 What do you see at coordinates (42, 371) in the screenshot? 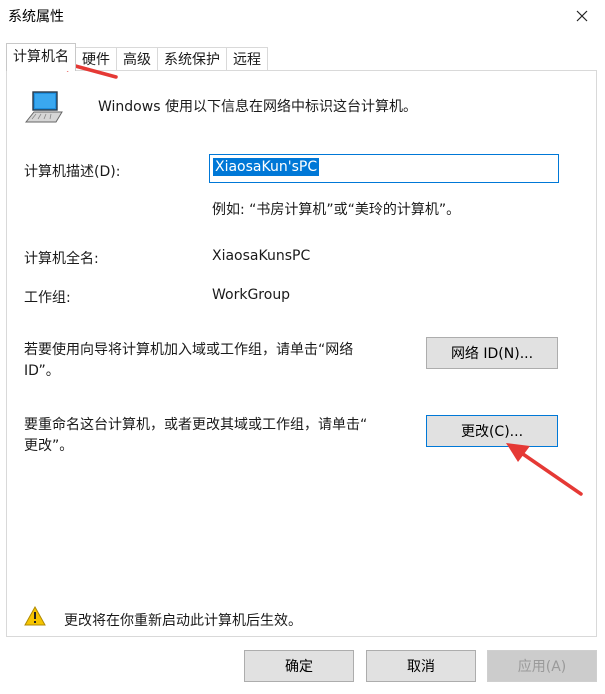
I see `network-id-text-line2: ID”。` at bounding box center [42, 371].